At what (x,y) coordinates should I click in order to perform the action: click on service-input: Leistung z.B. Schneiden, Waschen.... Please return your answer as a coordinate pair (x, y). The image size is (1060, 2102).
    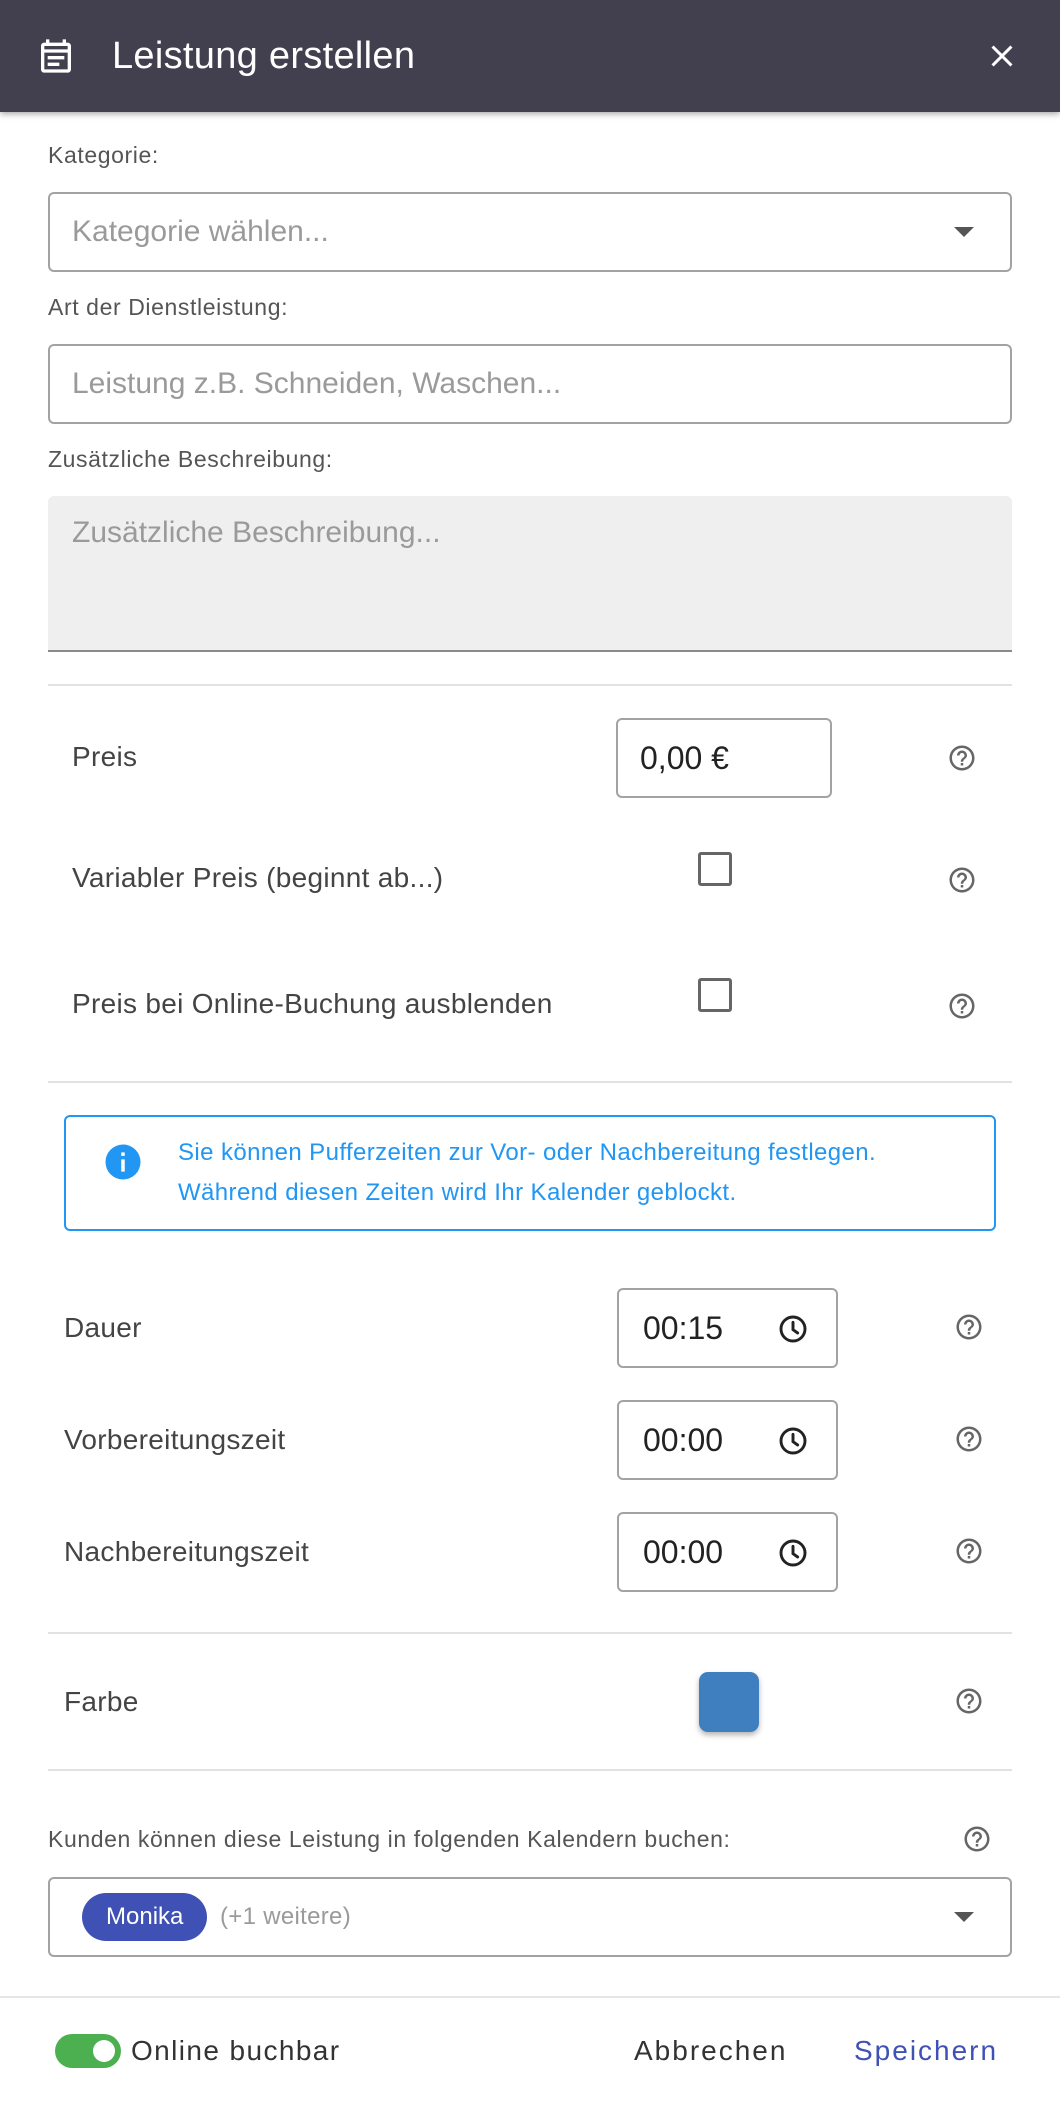
    Looking at the image, I should click on (530, 384).